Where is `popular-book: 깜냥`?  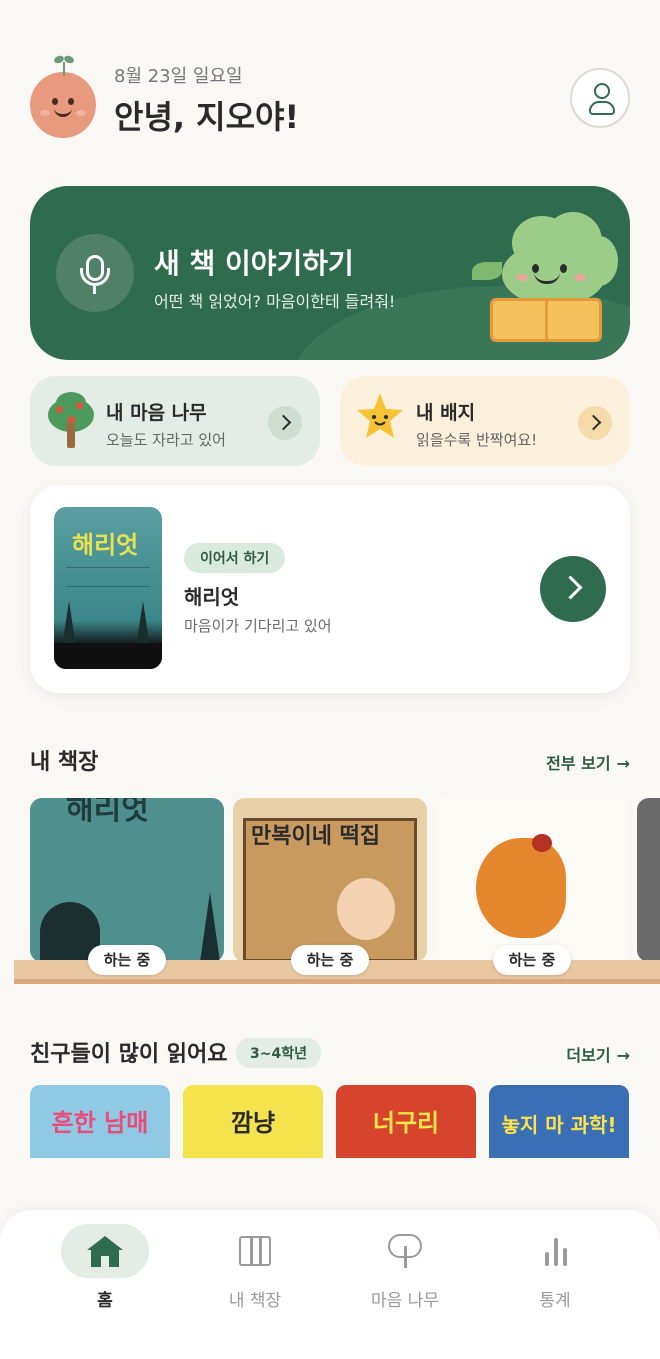
popular-book: 깜냥 is located at coordinates (253, 1121).